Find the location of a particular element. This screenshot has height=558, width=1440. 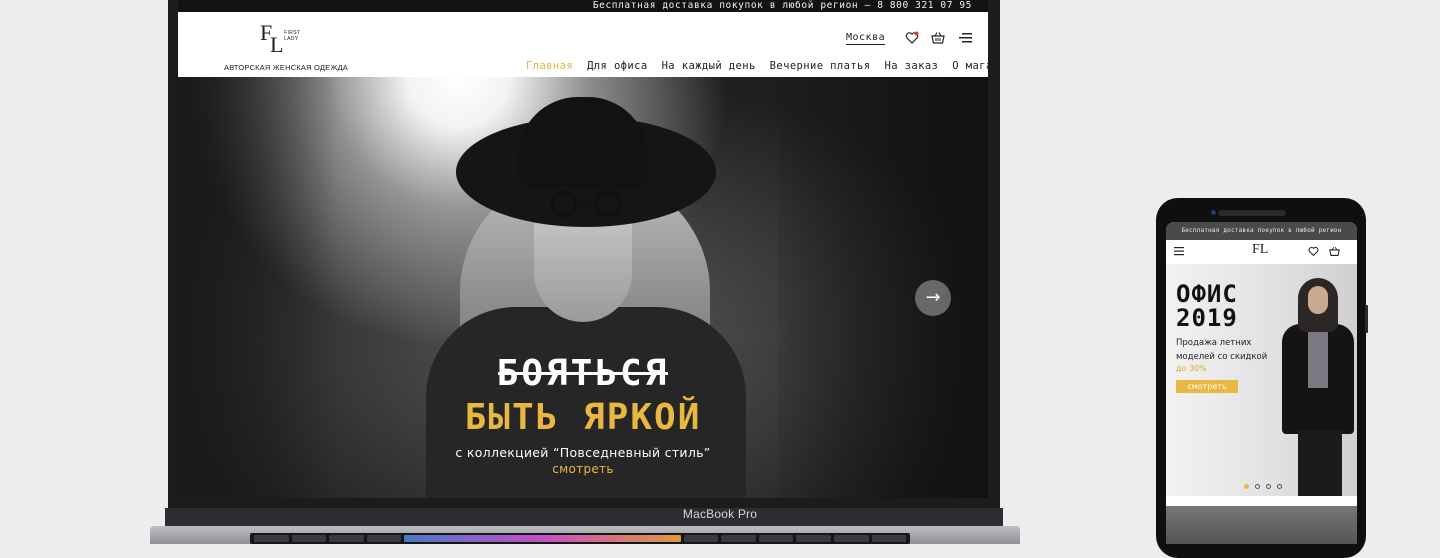

nav-item-about: О магазине is located at coordinates (970, 66).